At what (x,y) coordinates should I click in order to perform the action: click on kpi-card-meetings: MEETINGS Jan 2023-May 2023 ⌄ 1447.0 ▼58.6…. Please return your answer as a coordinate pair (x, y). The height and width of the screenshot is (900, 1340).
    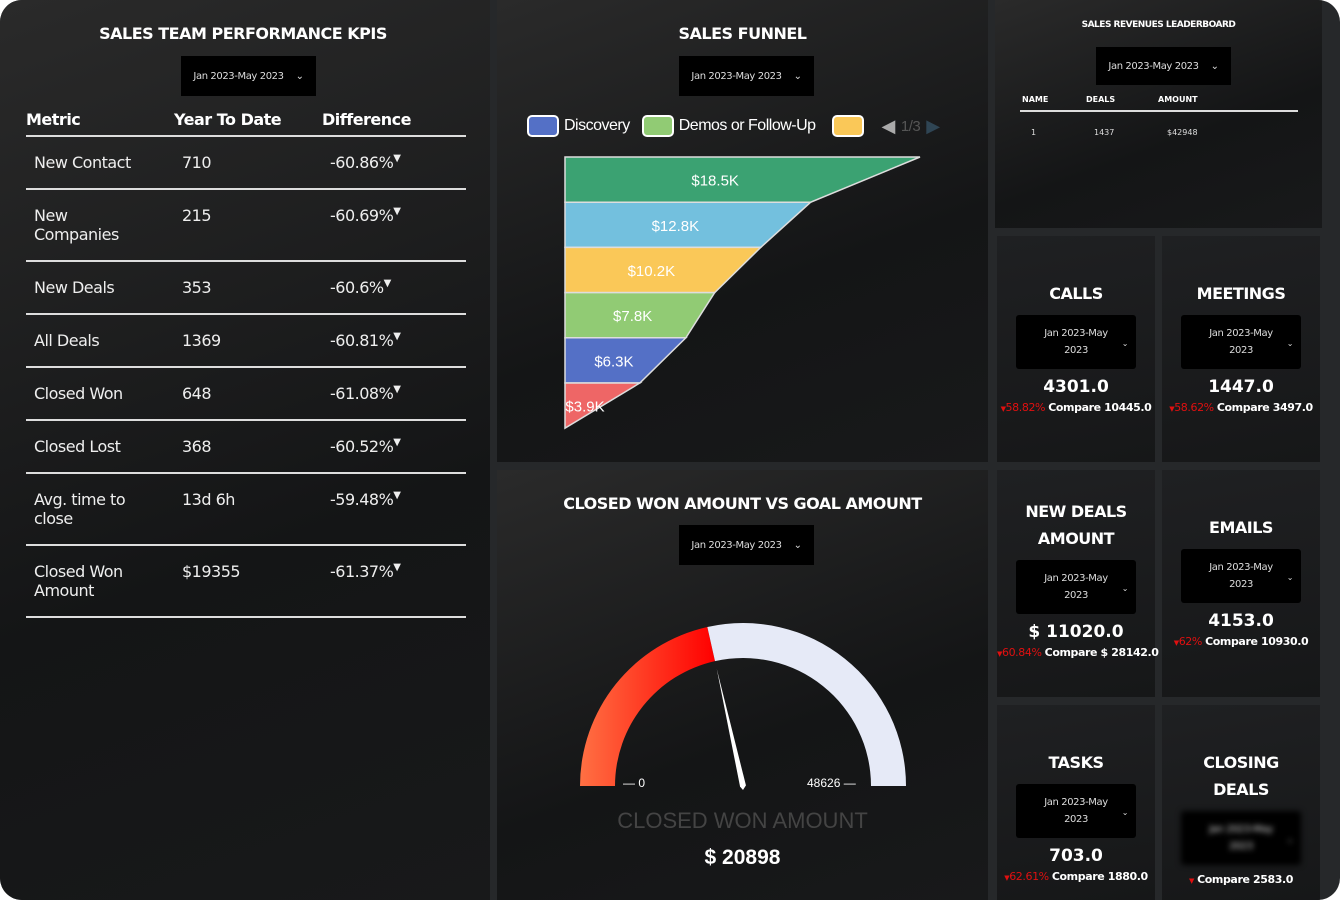
    Looking at the image, I should click on (1241, 349).